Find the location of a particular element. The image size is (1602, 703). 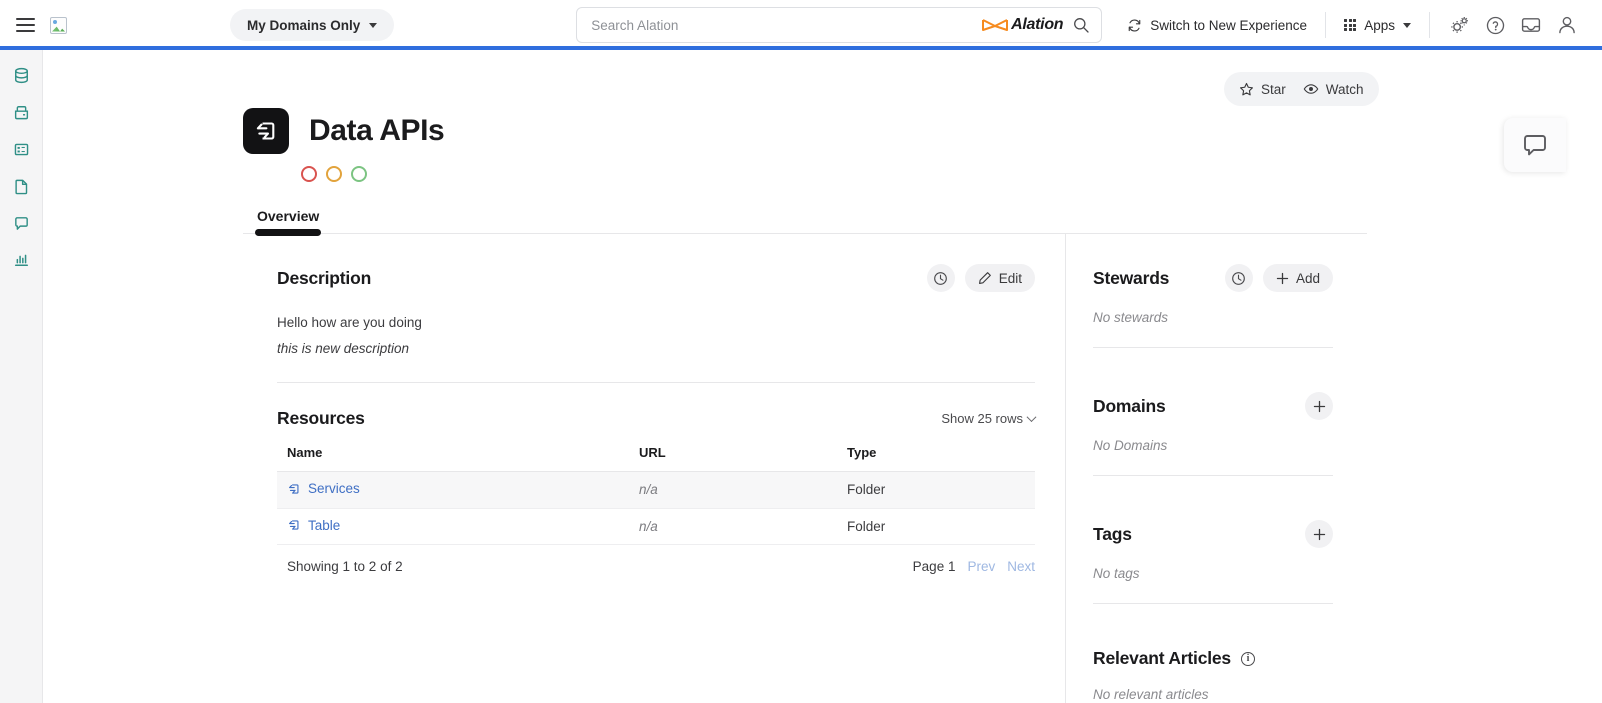

stewards-section: Stewards Add No stewards is located at coordinates (1213, 328).